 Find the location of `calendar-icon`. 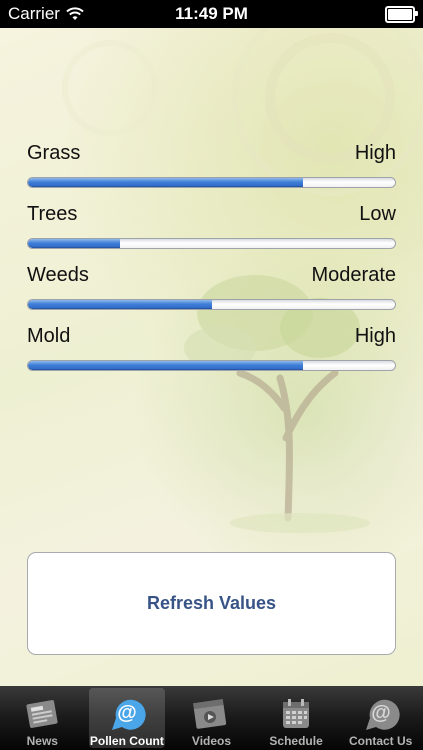

calendar-icon is located at coordinates (296, 714).